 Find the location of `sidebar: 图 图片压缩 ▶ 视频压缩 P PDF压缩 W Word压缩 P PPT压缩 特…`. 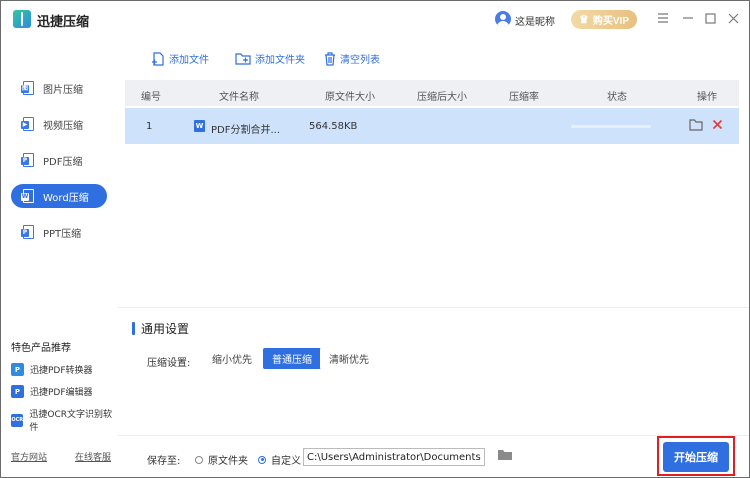

sidebar: 图 图片压缩 ▶ 视频压缩 P PDF压缩 W Word压缩 P PPT压缩 特… is located at coordinates (59, 257).